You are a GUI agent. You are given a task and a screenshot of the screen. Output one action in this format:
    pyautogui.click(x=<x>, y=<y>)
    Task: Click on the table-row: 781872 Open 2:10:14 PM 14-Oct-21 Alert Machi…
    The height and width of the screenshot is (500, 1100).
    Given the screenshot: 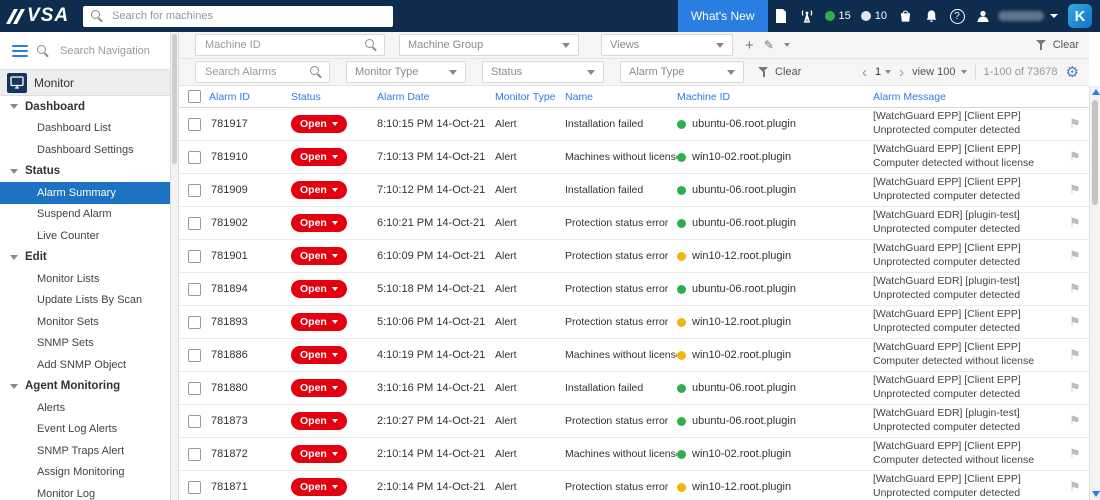 What is the action you would take?
    pyautogui.click(x=634, y=454)
    